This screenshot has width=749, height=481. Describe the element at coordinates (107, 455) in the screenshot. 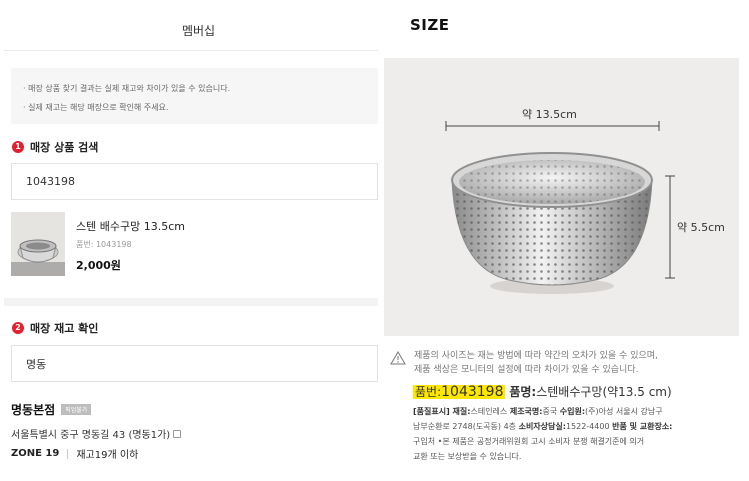

I see `stock-status: 재고19개 이하` at that location.